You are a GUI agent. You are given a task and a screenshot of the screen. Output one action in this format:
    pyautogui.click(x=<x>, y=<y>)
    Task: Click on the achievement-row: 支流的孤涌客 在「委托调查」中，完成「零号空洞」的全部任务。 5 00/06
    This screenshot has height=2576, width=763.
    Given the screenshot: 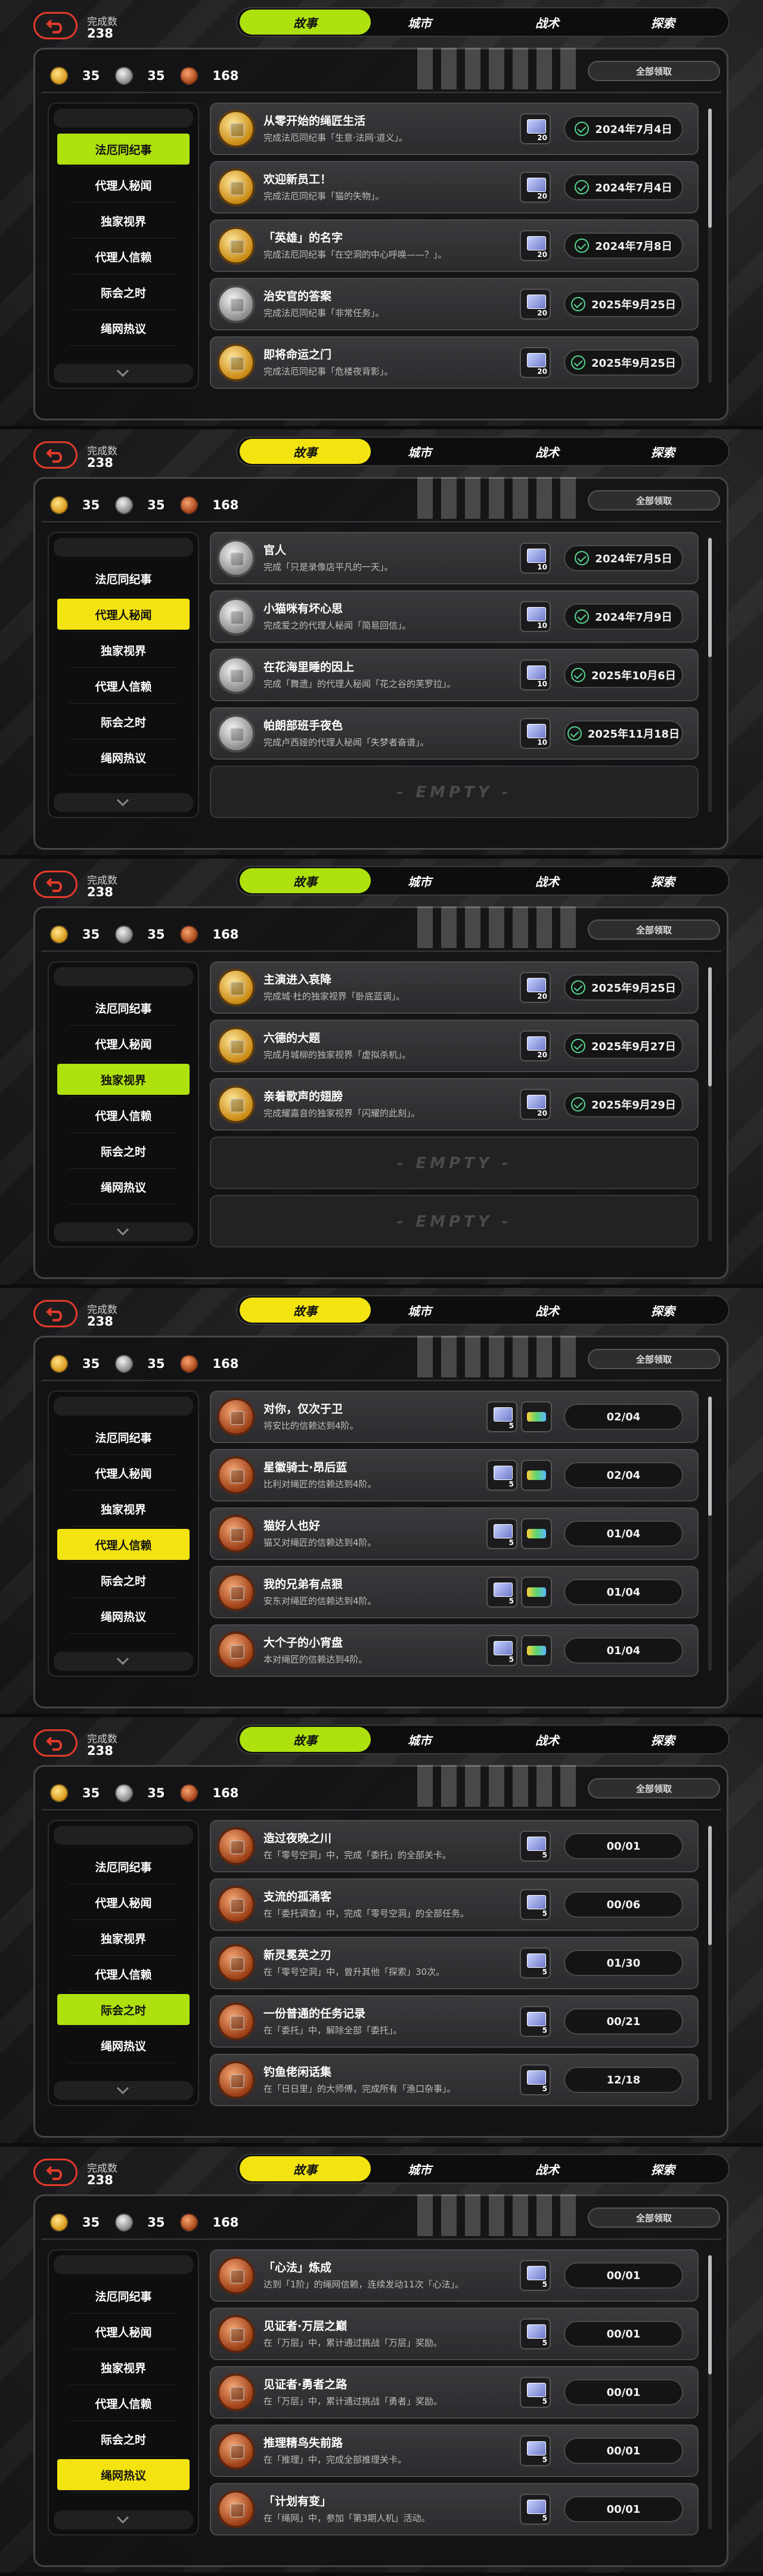 What is the action you would take?
    pyautogui.click(x=454, y=1905)
    